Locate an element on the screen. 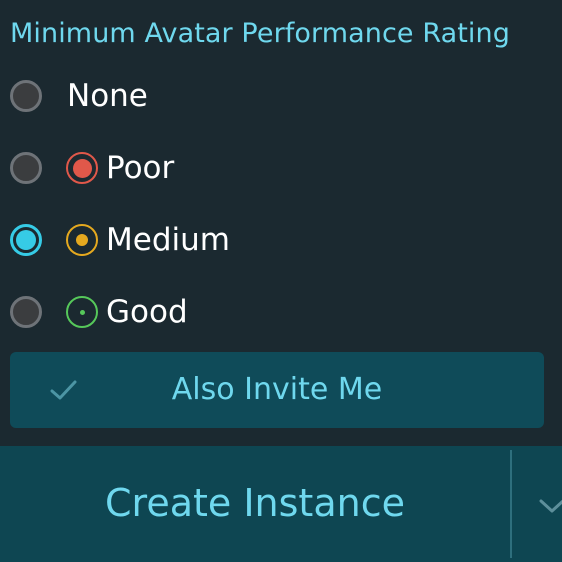 This screenshot has width=562, height=562. chevron-down-icon is located at coordinates (550, 506).